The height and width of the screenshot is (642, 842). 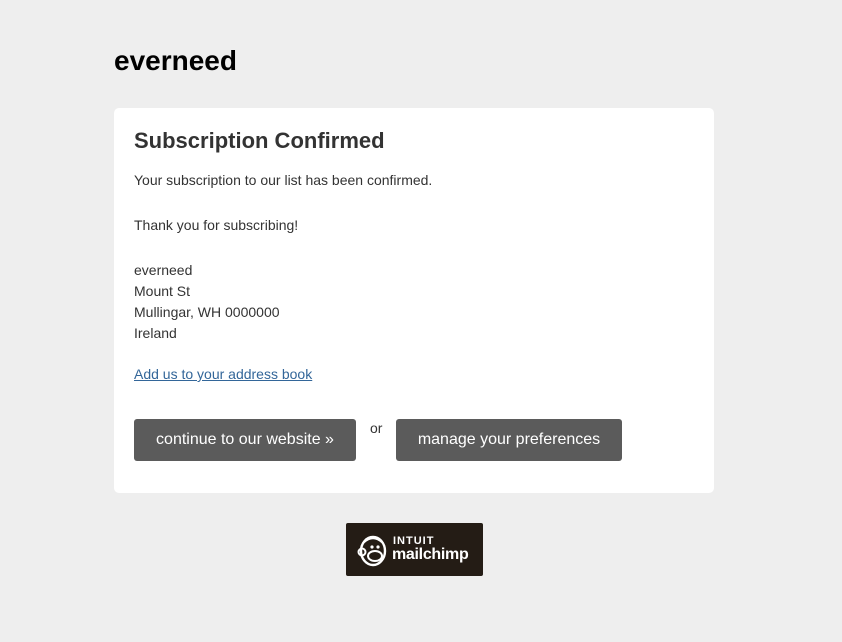 I want to click on or-separator: or, so click(x=376, y=428).